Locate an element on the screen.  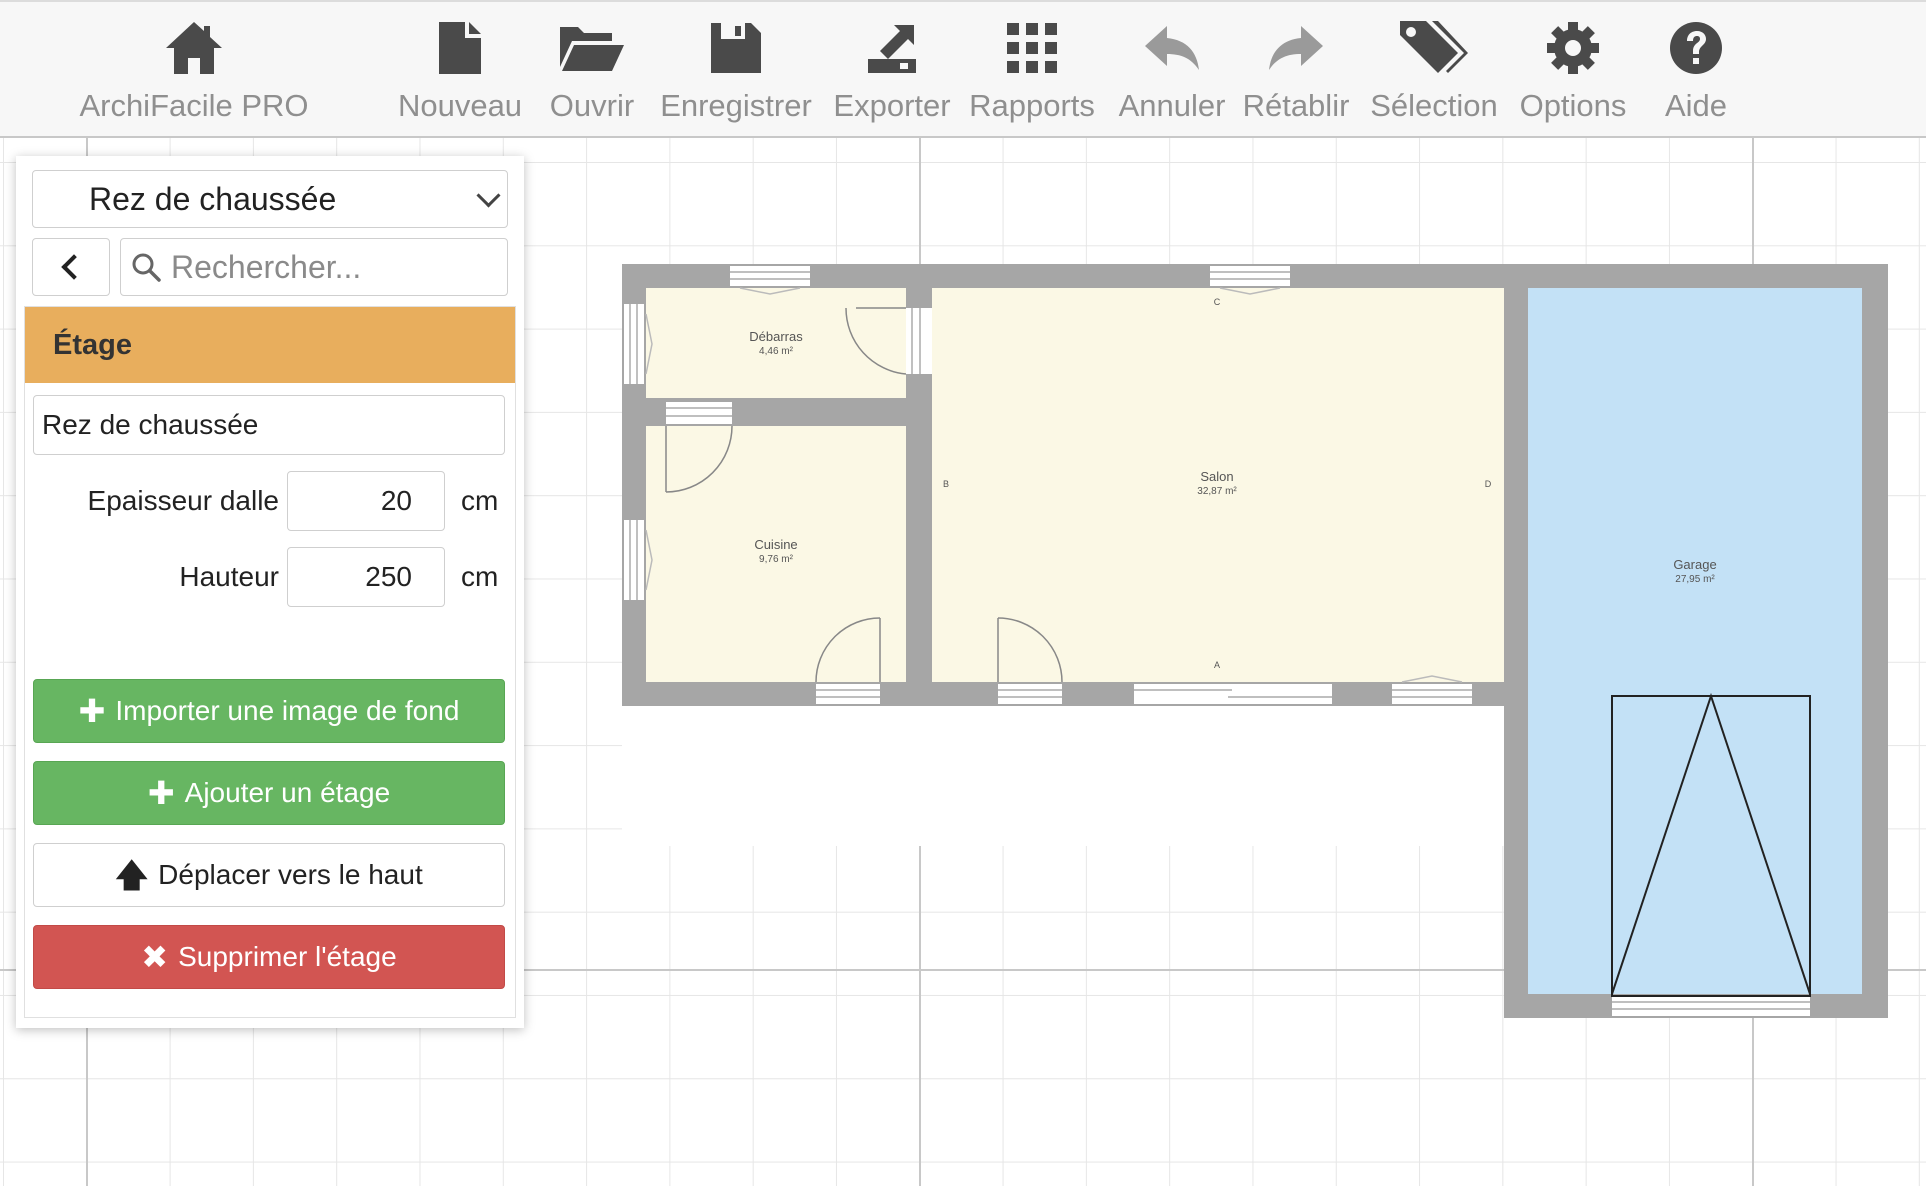
slab-row: Epaisseur dalle cm is located at coordinates (271, 501).